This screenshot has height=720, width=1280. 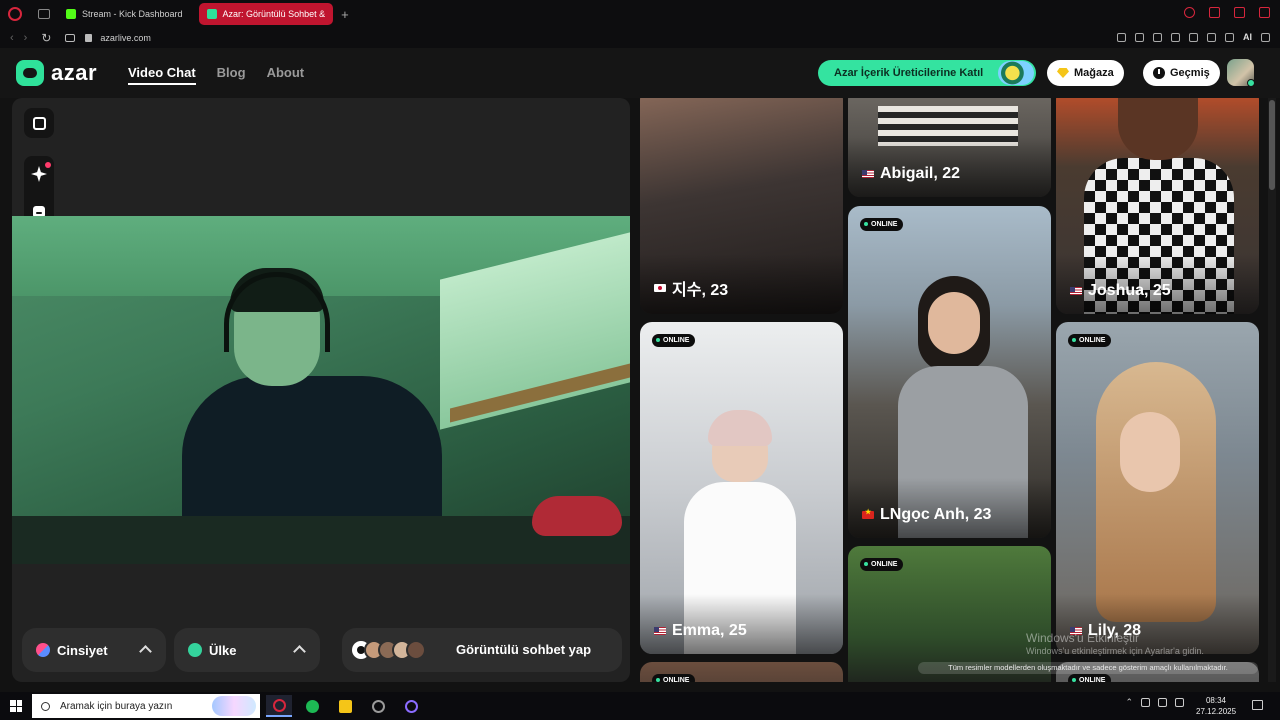 What do you see at coordinates (312, 706) in the screenshot?
I see `taskbar-app-spotify` at bounding box center [312, 706].